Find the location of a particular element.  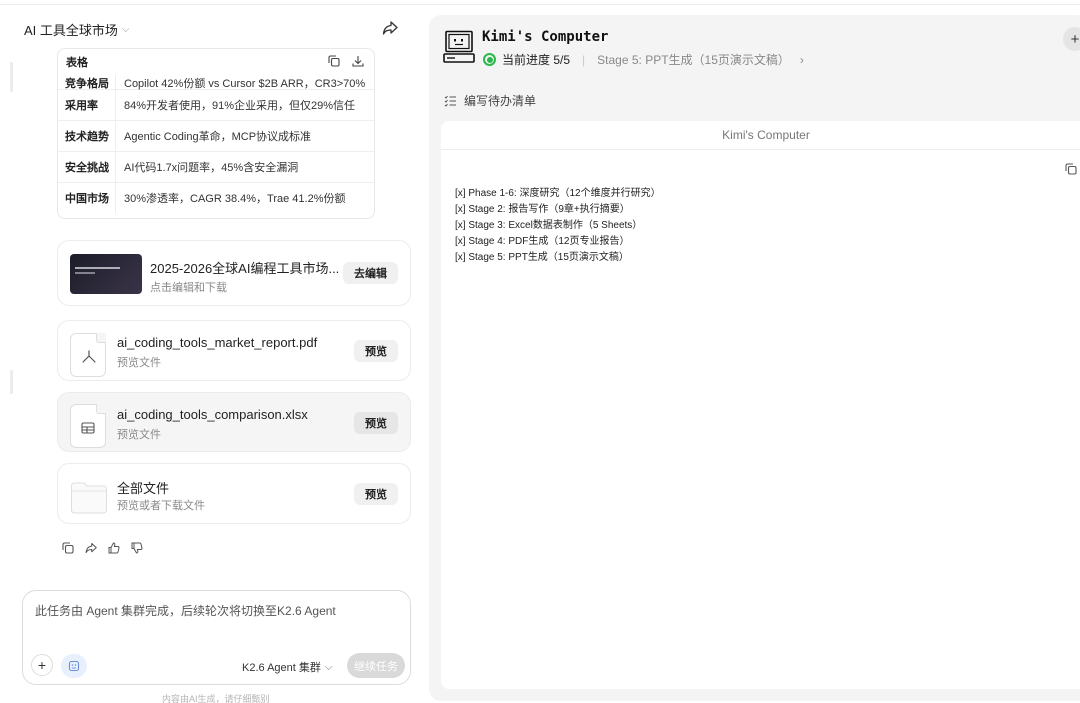

table-row-value: Copilot 42%份额 vs Cursor $2B ARR，CR3>70% is located at coordinates (245, 84).